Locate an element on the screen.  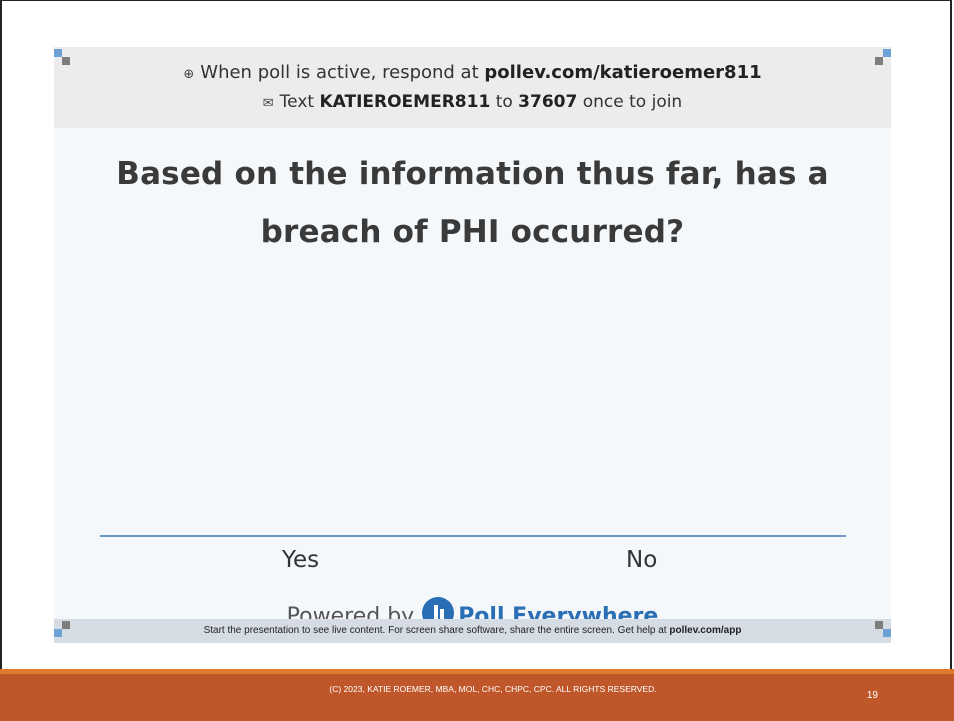
corner-marker-bottom-right is located at coordinates (883, 629).